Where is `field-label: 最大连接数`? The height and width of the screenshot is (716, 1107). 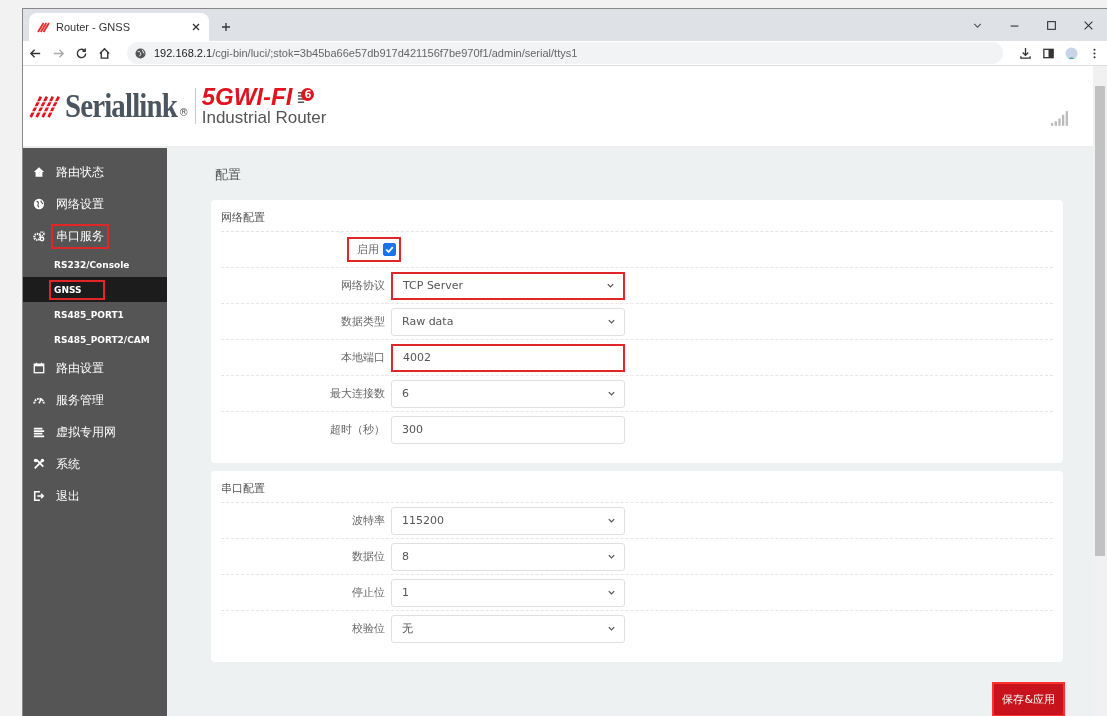 field-label: 最大连接数 is located at coordinates (357, 393).